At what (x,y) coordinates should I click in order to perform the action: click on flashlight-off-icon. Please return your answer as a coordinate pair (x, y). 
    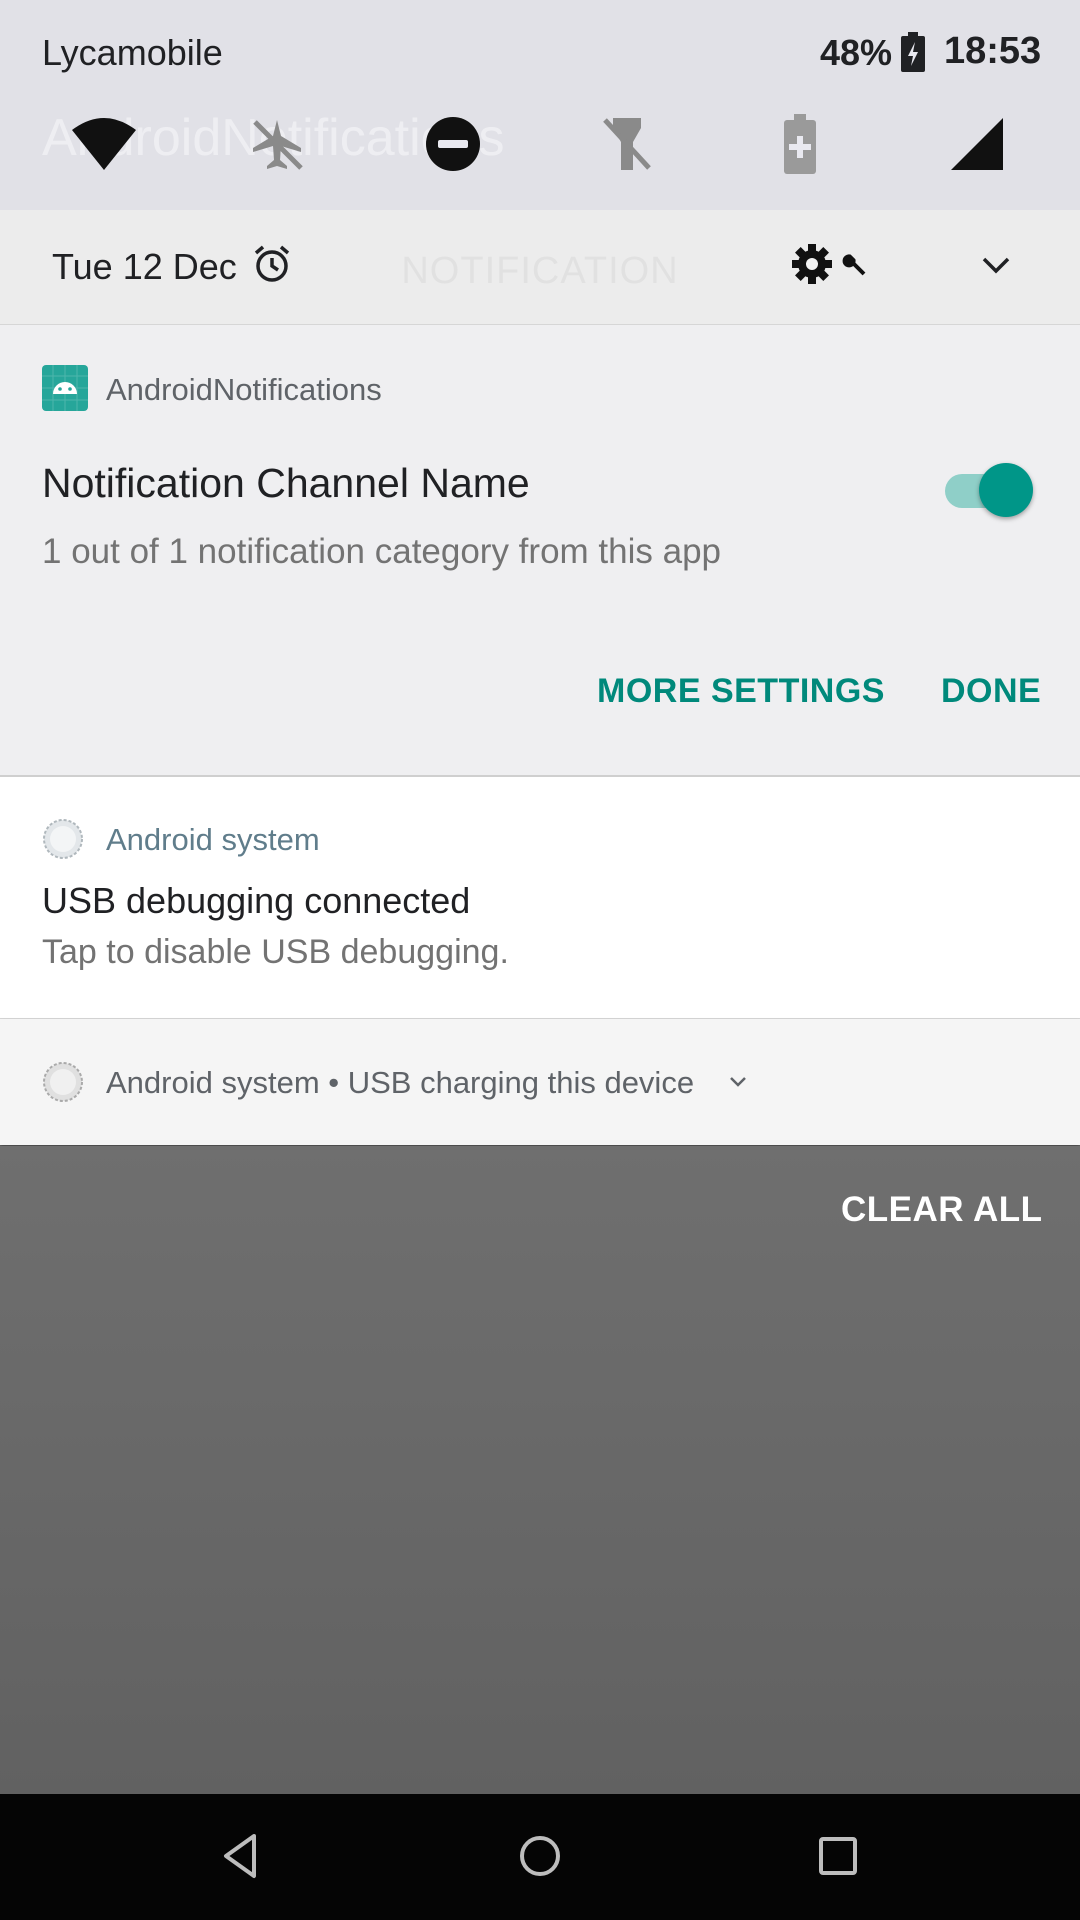
    Looking at the image, I should click on (627, 144).